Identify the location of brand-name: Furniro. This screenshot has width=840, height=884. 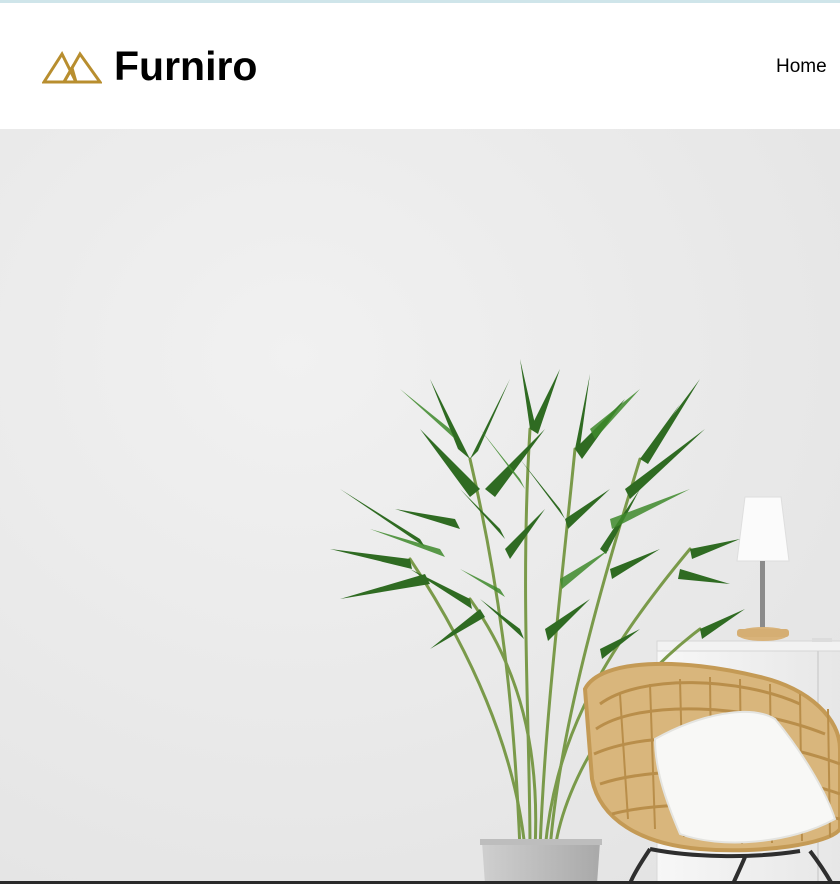
(186, 65).